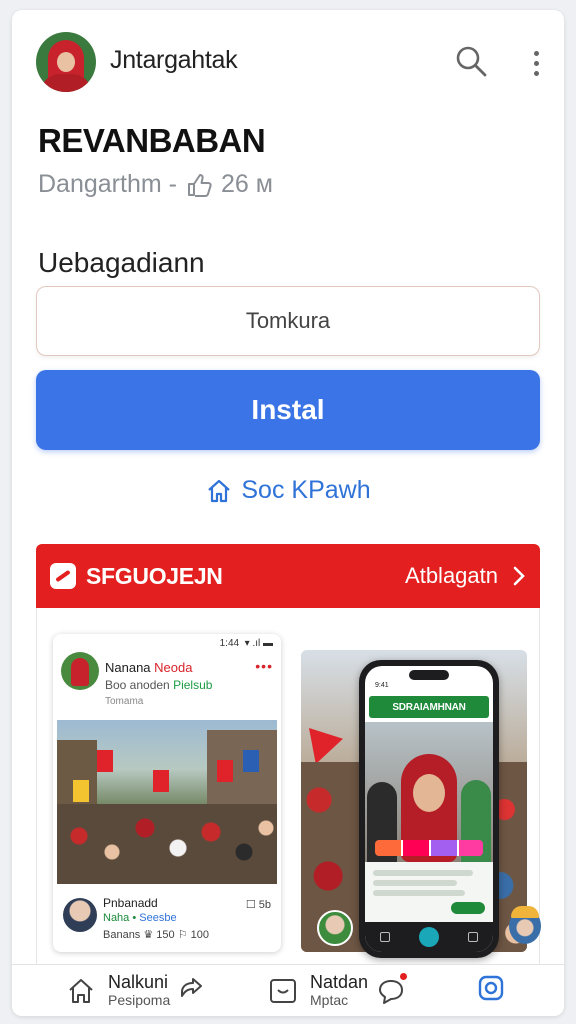 This screenshot has width=576, height=1024. Describe the element at coordinates (471, 61) in the screenshot. I see `search-icon` at that location.